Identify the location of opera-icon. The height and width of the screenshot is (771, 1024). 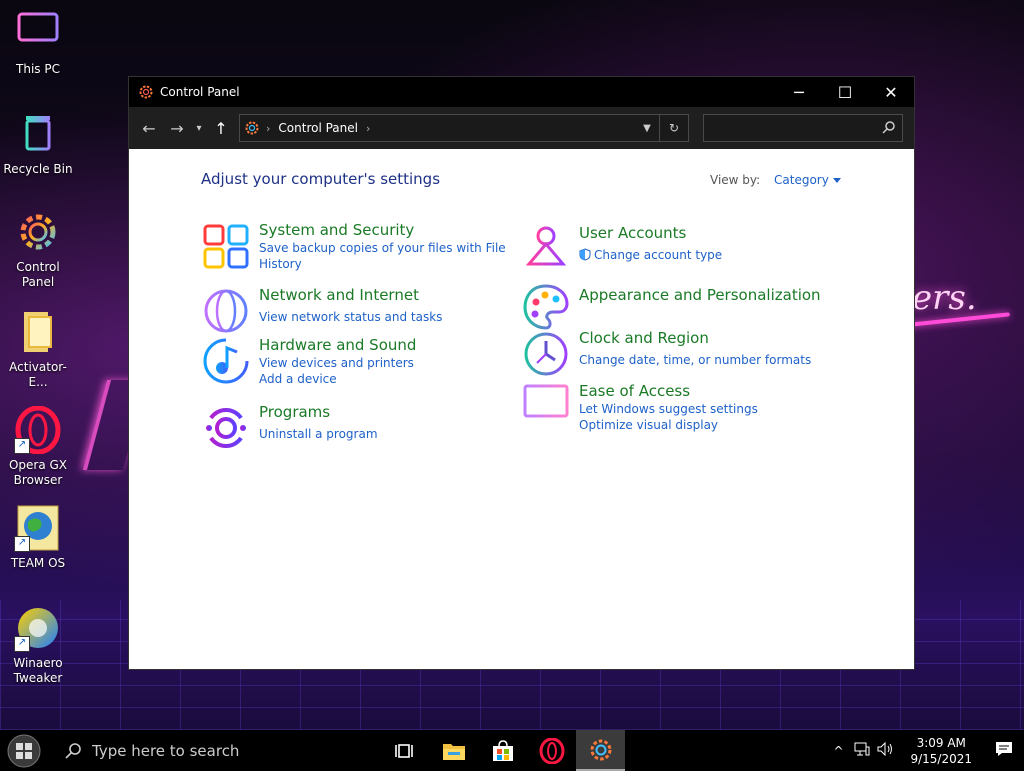
(552, 750).